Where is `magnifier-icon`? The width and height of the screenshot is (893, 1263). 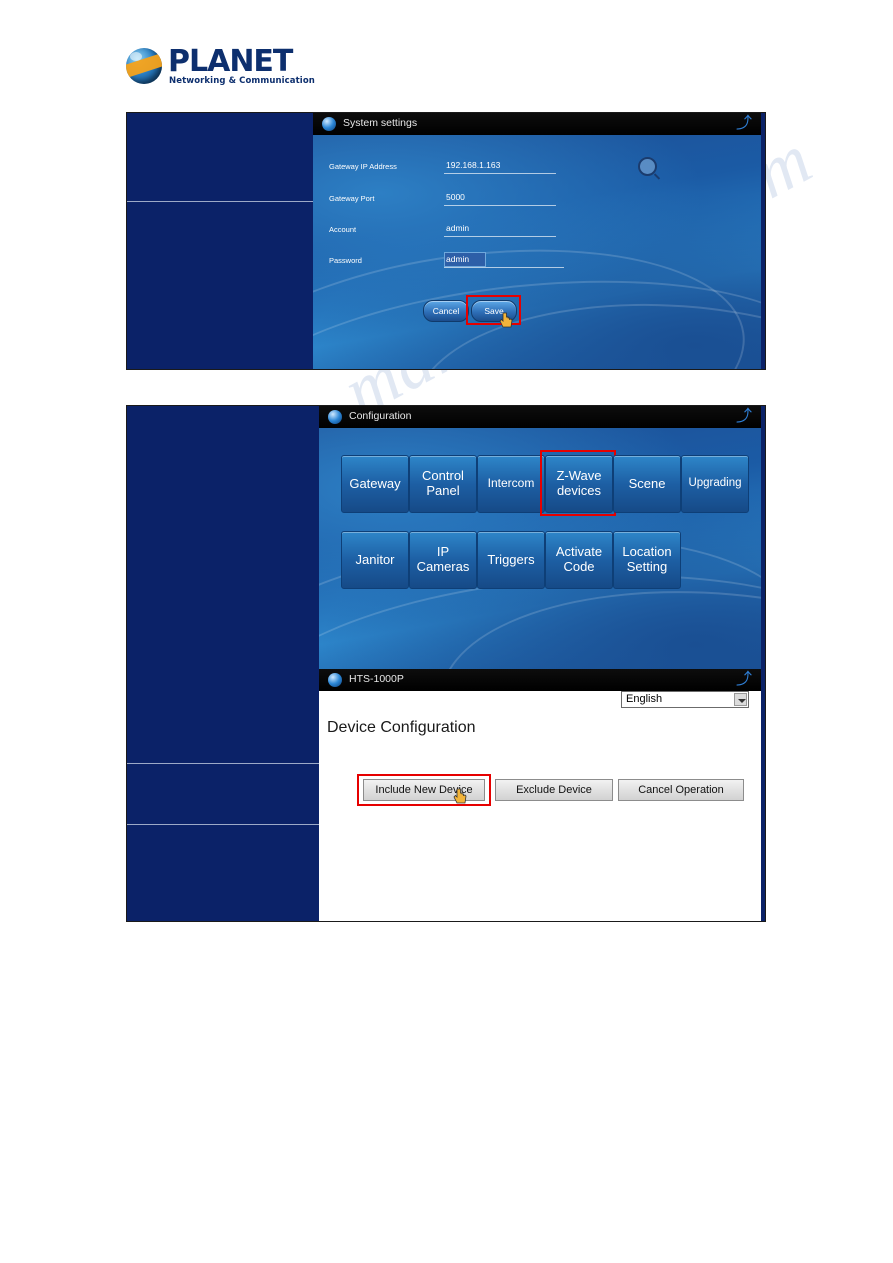 magnifier-icon is located at coordinates (647, 166).